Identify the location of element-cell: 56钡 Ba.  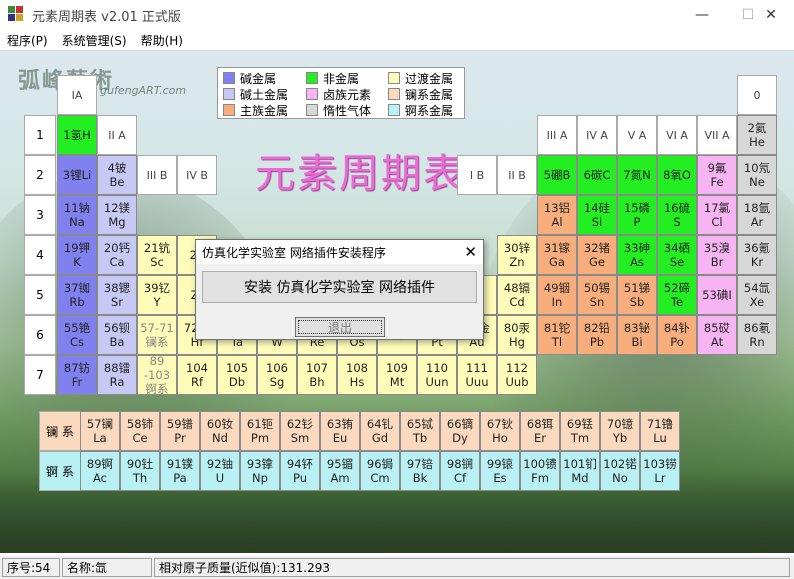
(117, 335).